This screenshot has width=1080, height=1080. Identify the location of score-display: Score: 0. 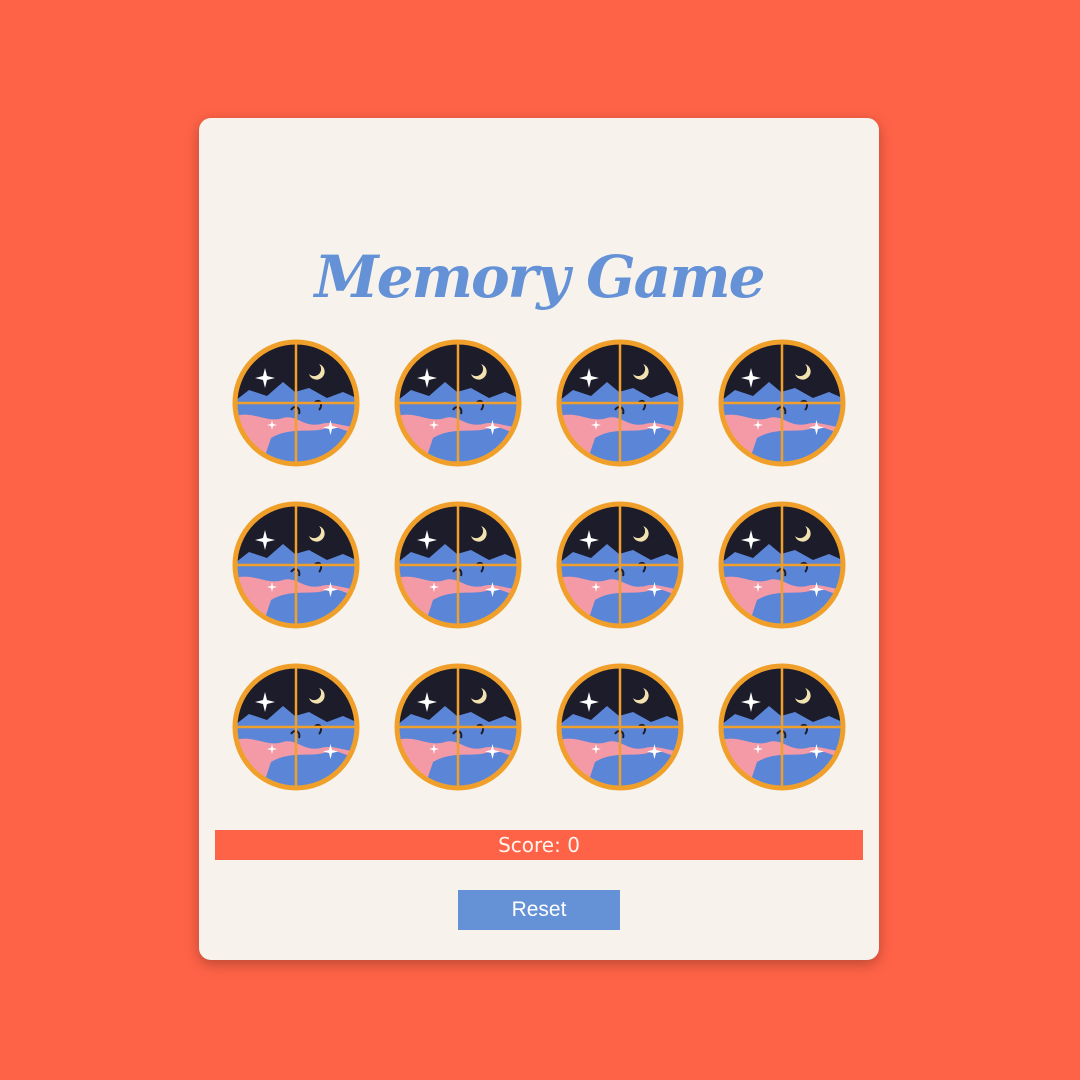
(539, 845).